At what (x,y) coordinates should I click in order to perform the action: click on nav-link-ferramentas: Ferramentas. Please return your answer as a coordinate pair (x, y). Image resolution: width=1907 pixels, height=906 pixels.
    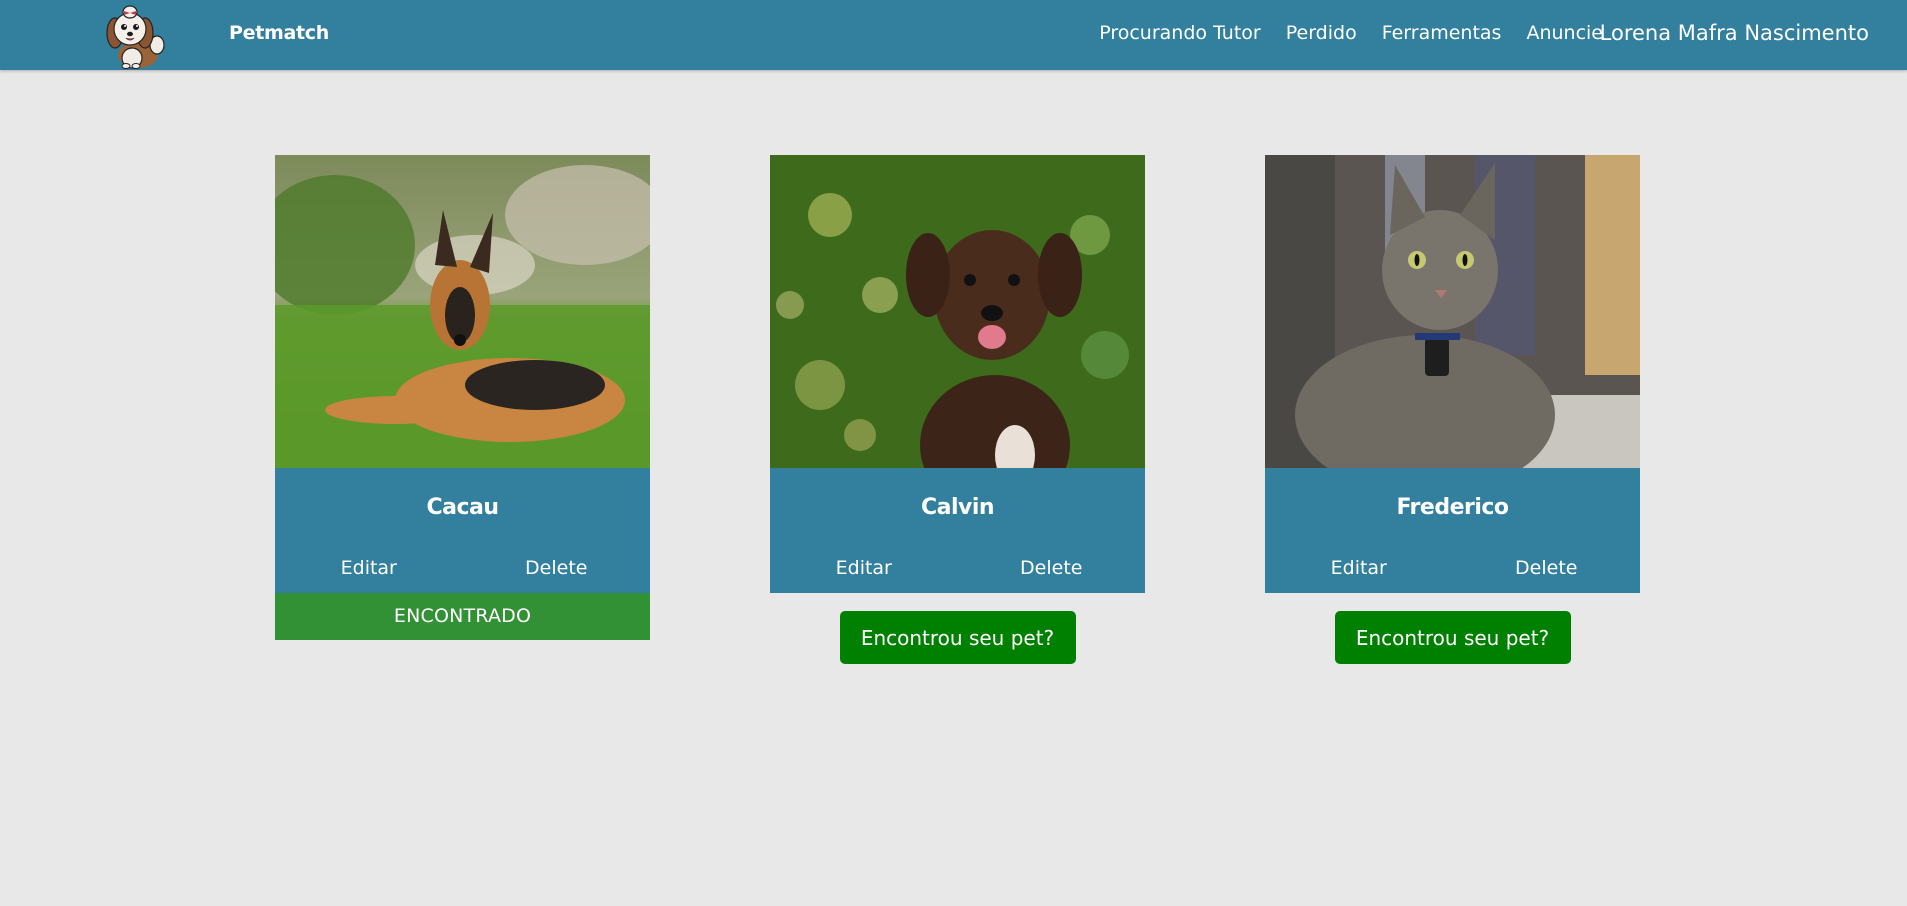
    Looking at the image, I should click on (1442, 33).